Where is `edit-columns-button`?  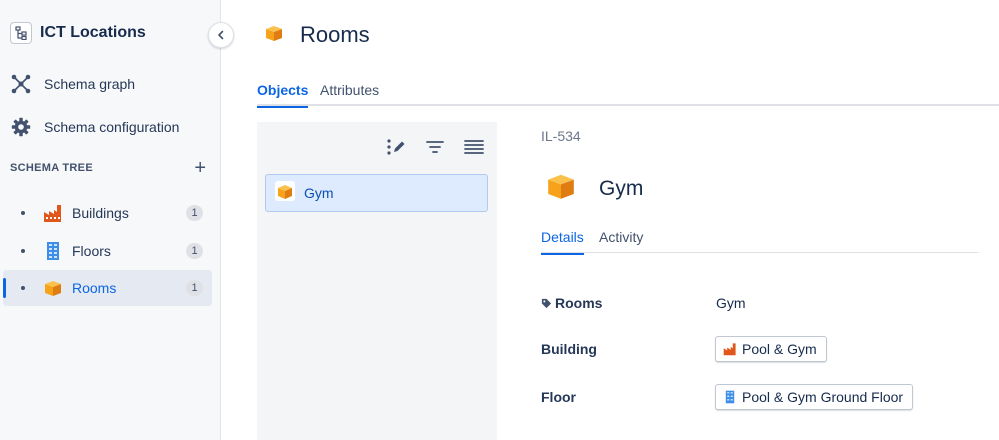 edit-columns-button is located at coordinates (396, 147).